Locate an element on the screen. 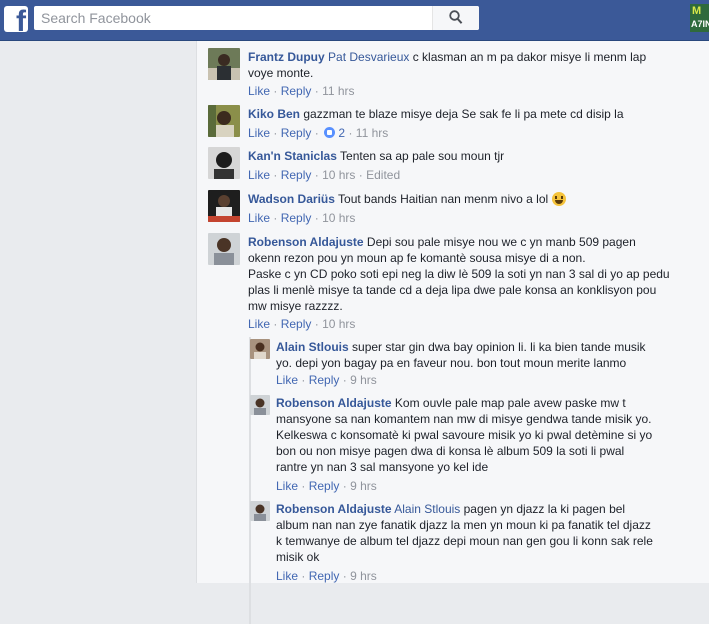  comment-text-line: Tout bands Haitian nan menm nivo a lol is located at coordinates (443, 199).